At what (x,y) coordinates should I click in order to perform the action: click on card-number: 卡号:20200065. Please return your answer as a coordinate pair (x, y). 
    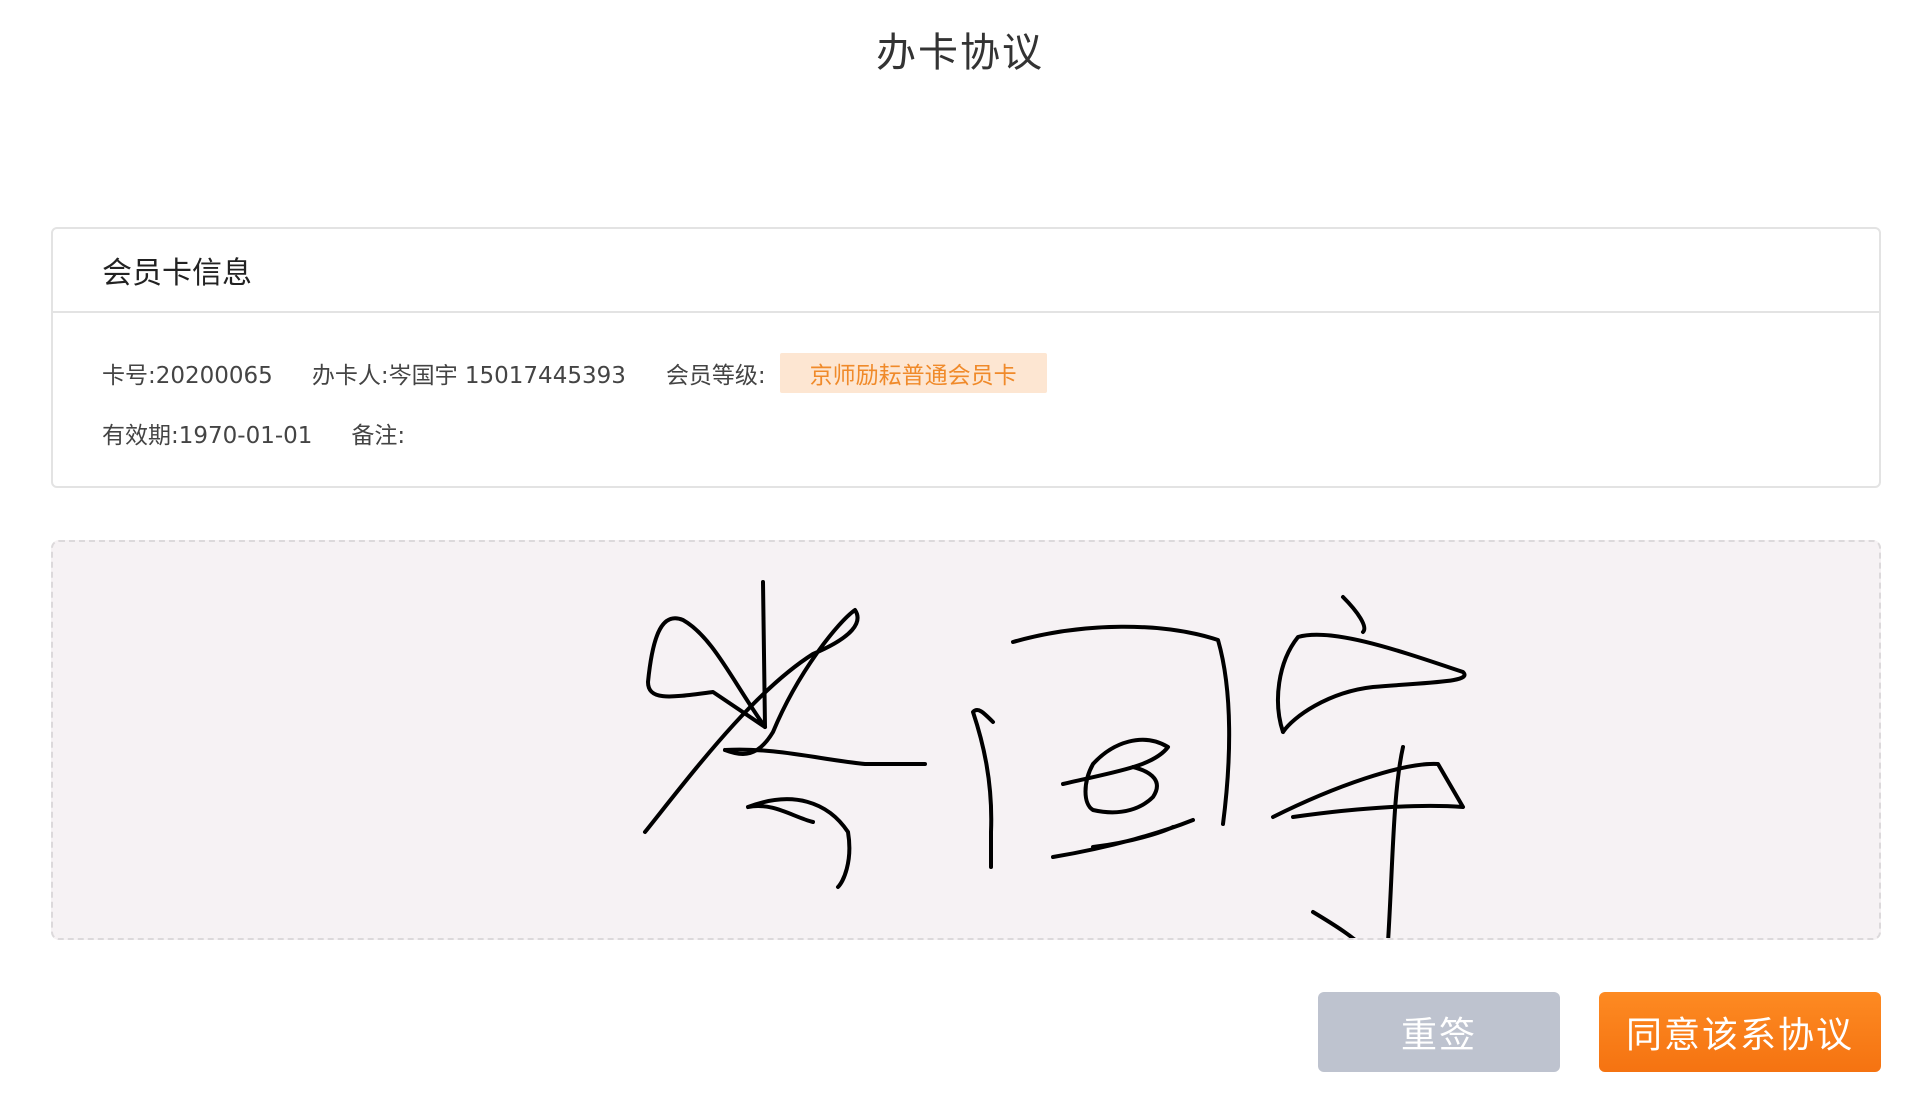
    Looking at the image, I should click on (187, 376).